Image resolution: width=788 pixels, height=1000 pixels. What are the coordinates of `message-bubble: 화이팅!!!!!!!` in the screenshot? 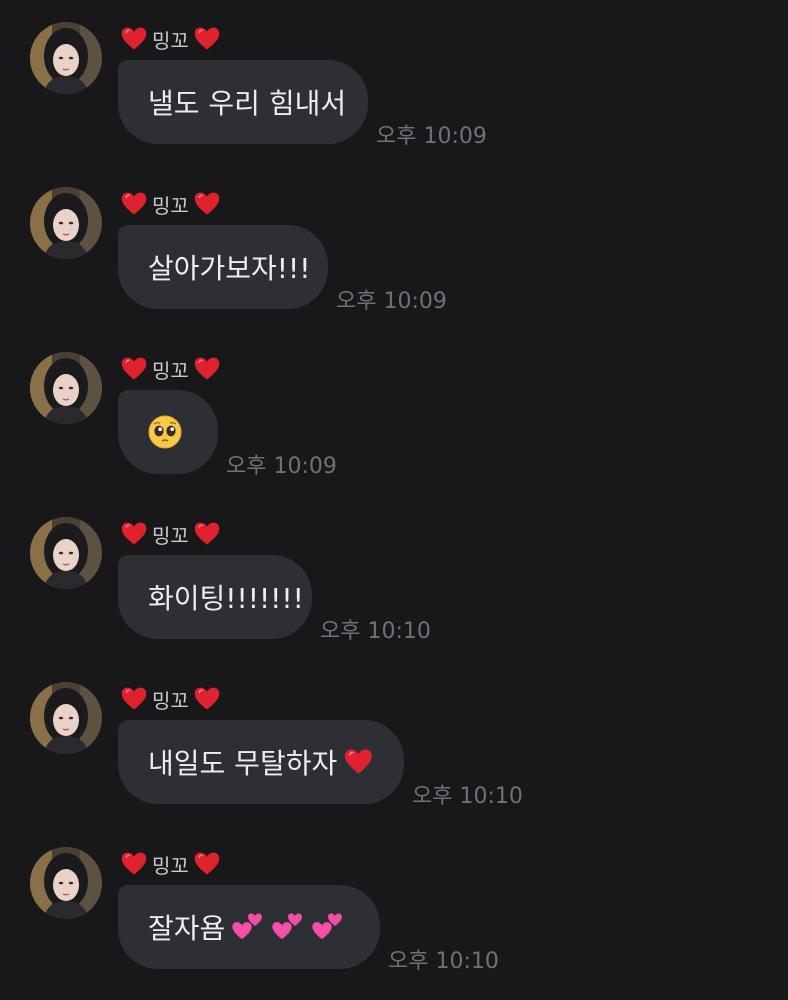 It's located at (215, 597).